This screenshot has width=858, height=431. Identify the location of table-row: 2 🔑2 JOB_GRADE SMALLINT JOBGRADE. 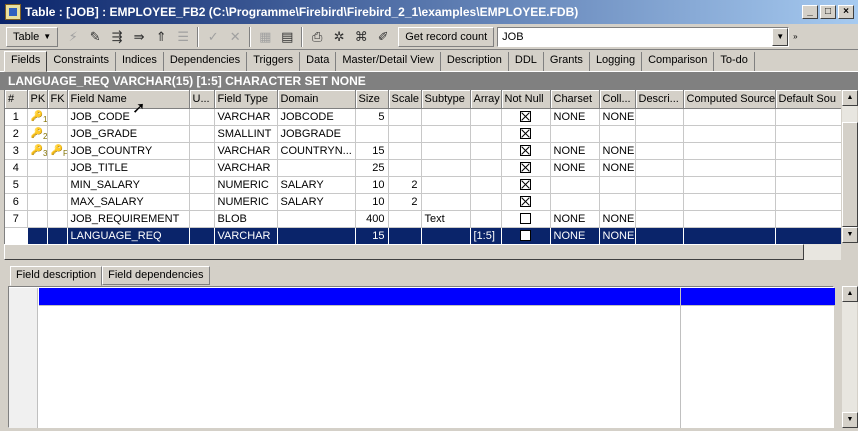
(423, 134).